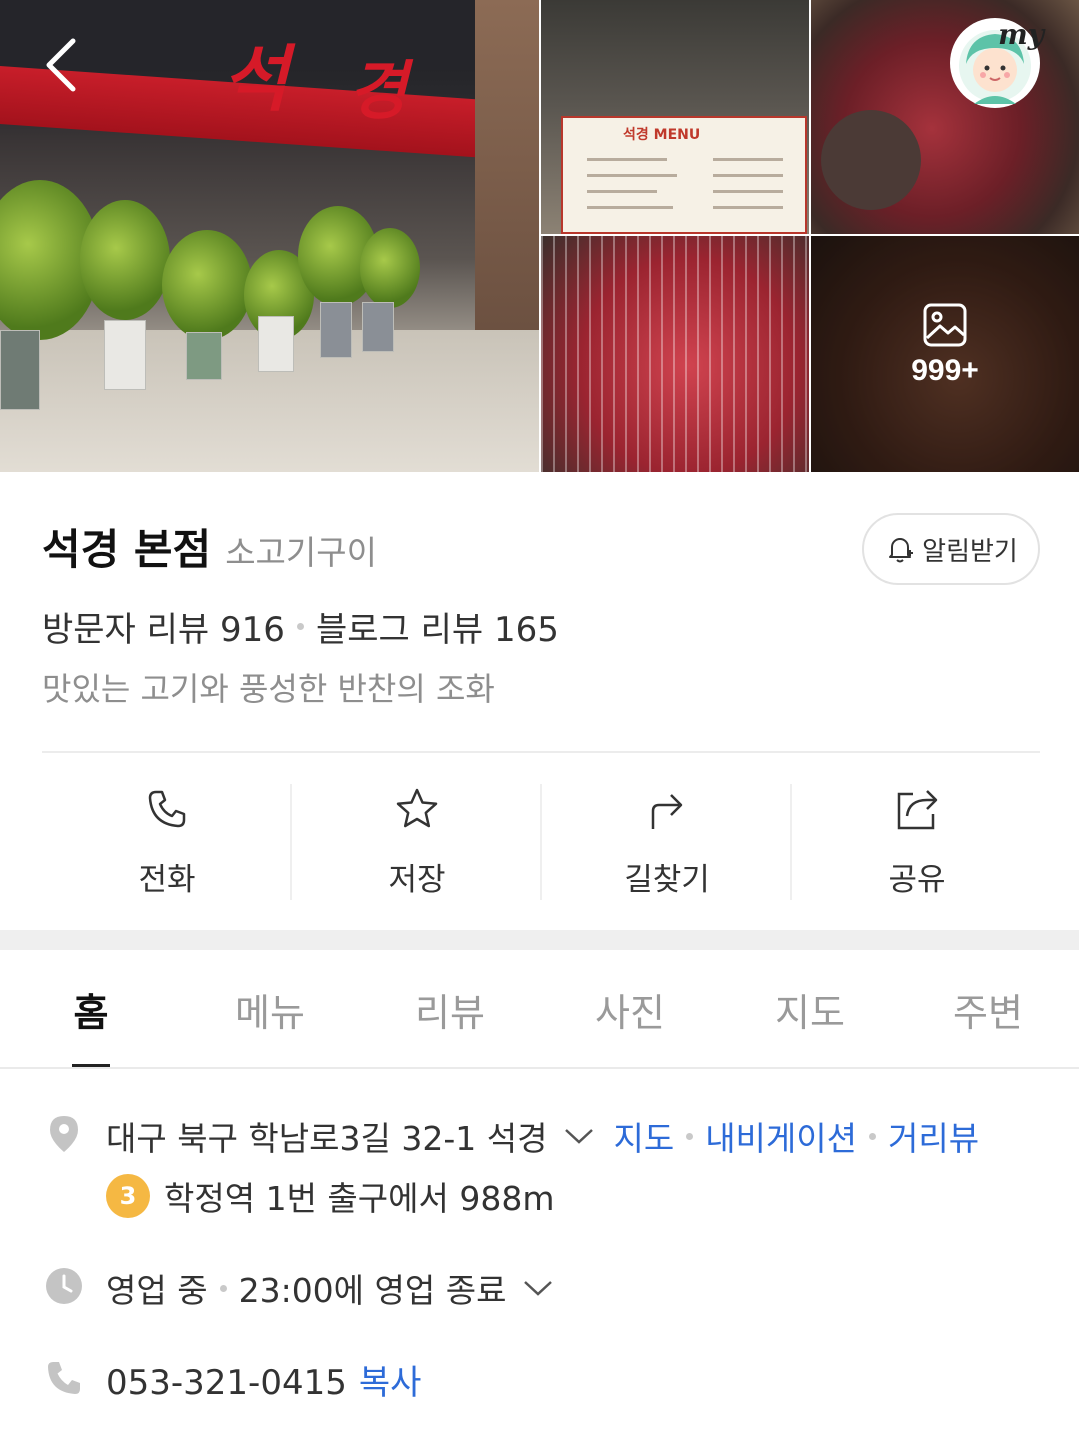  I want to click on star-icon, so click(417, 808).